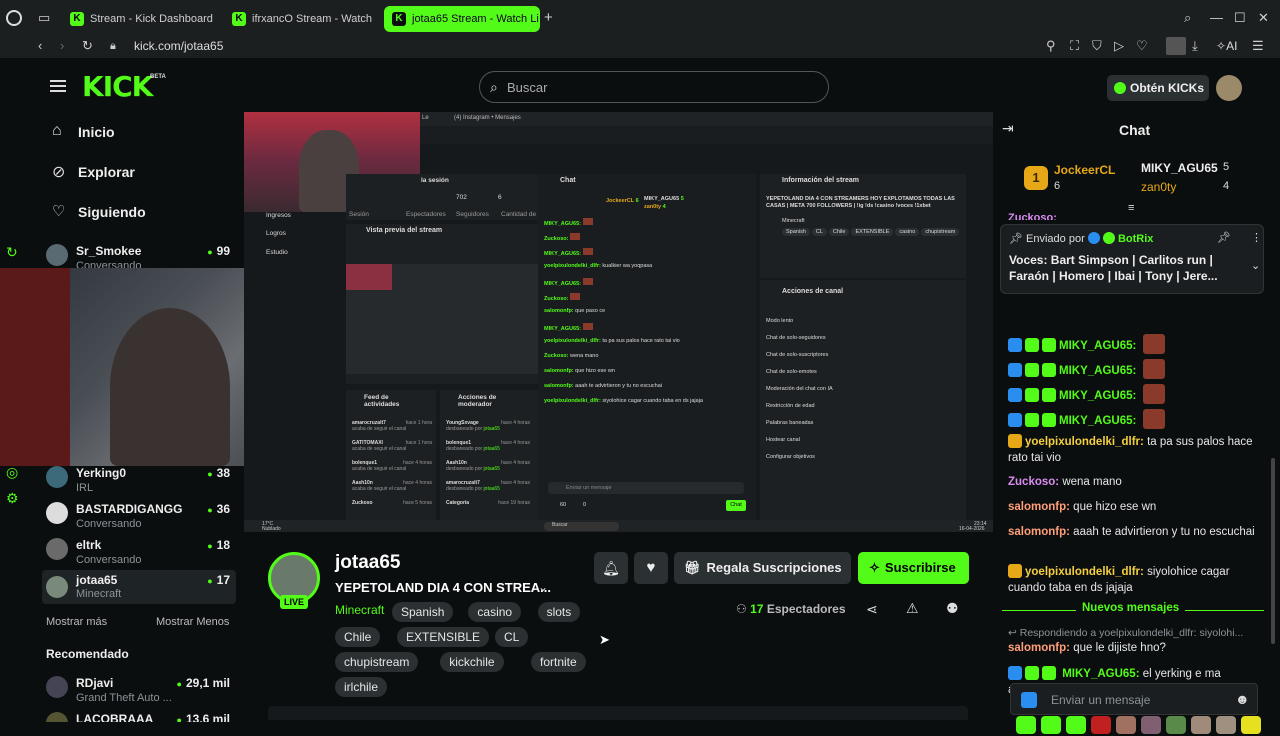 The image size is (1280, 736). Describe the element at coordinates (495, 612) in the screenshot. I see `tag-pill: casino` at that location.